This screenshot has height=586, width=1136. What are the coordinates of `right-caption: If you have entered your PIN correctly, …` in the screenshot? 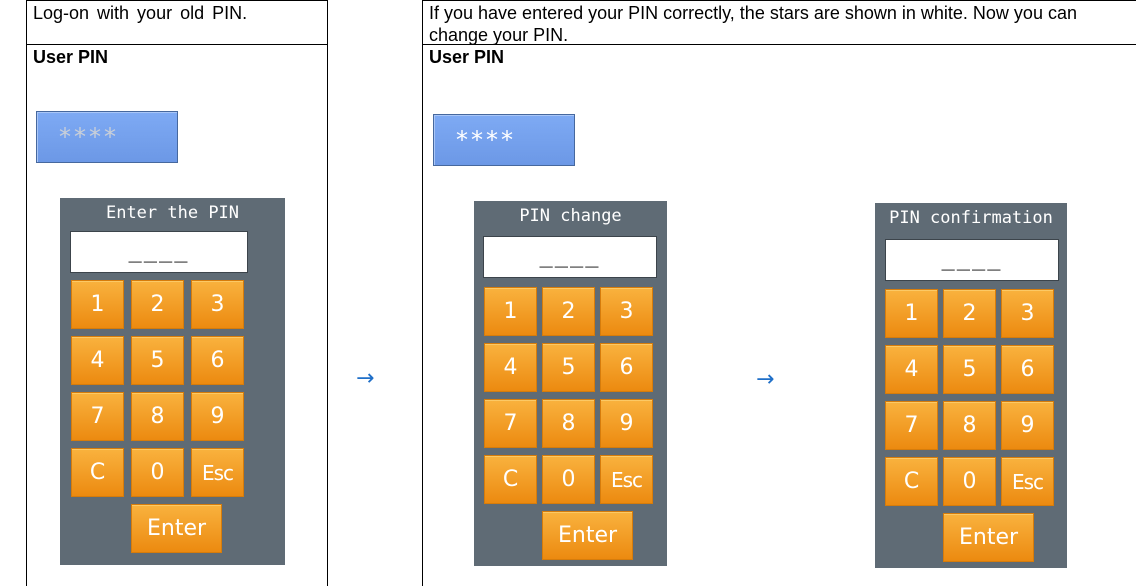 It's located at (753, 24).